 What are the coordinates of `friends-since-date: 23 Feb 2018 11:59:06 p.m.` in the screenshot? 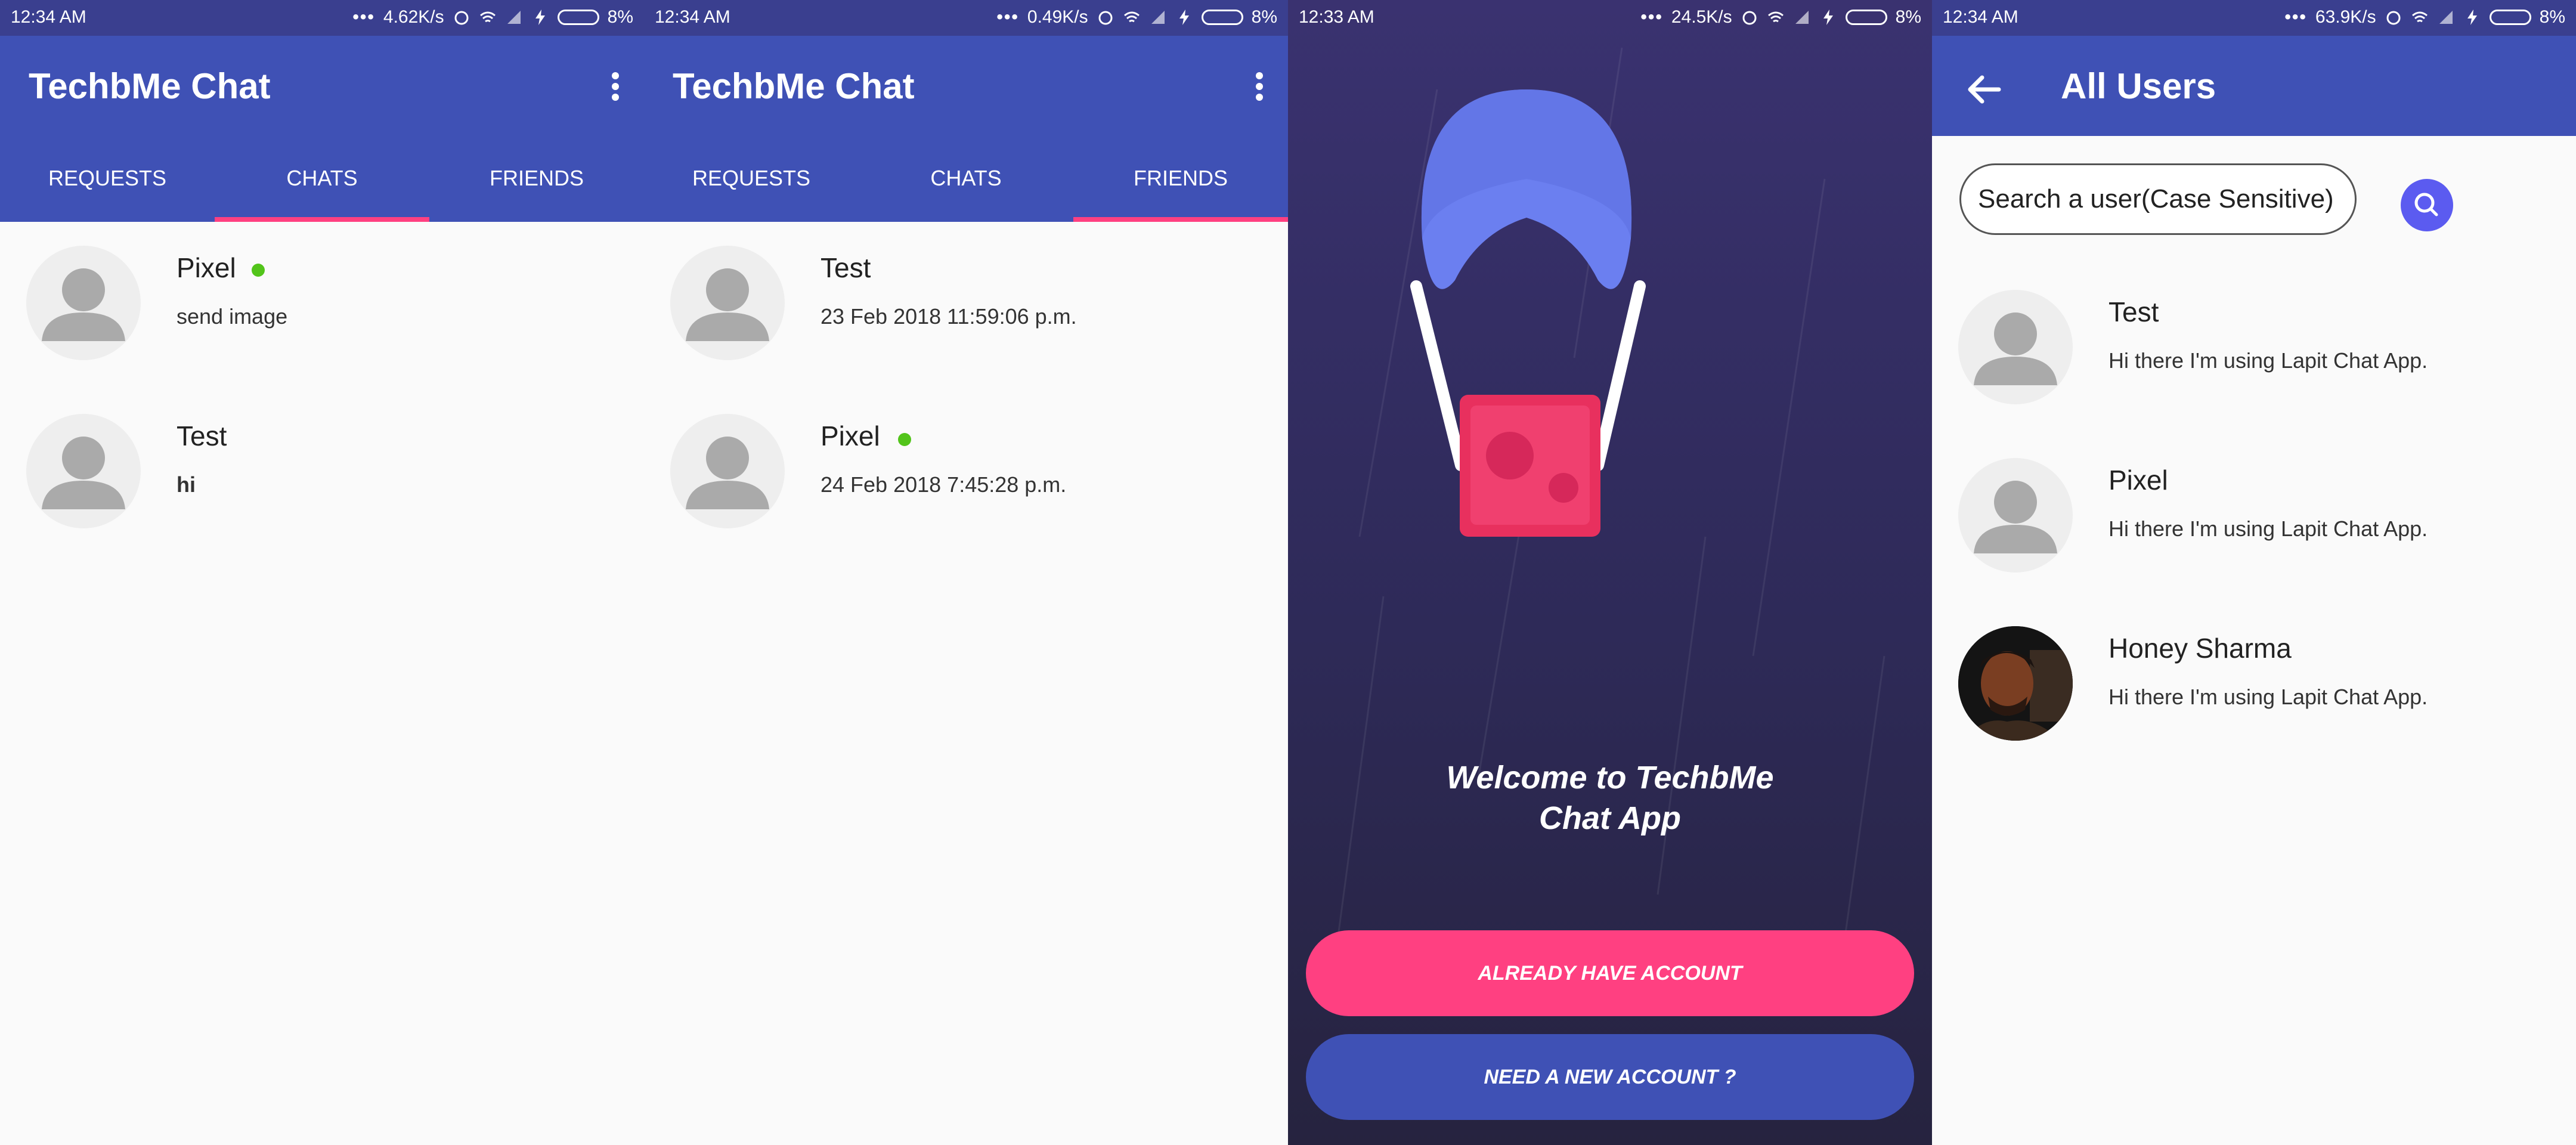 It's located at (949, 316).